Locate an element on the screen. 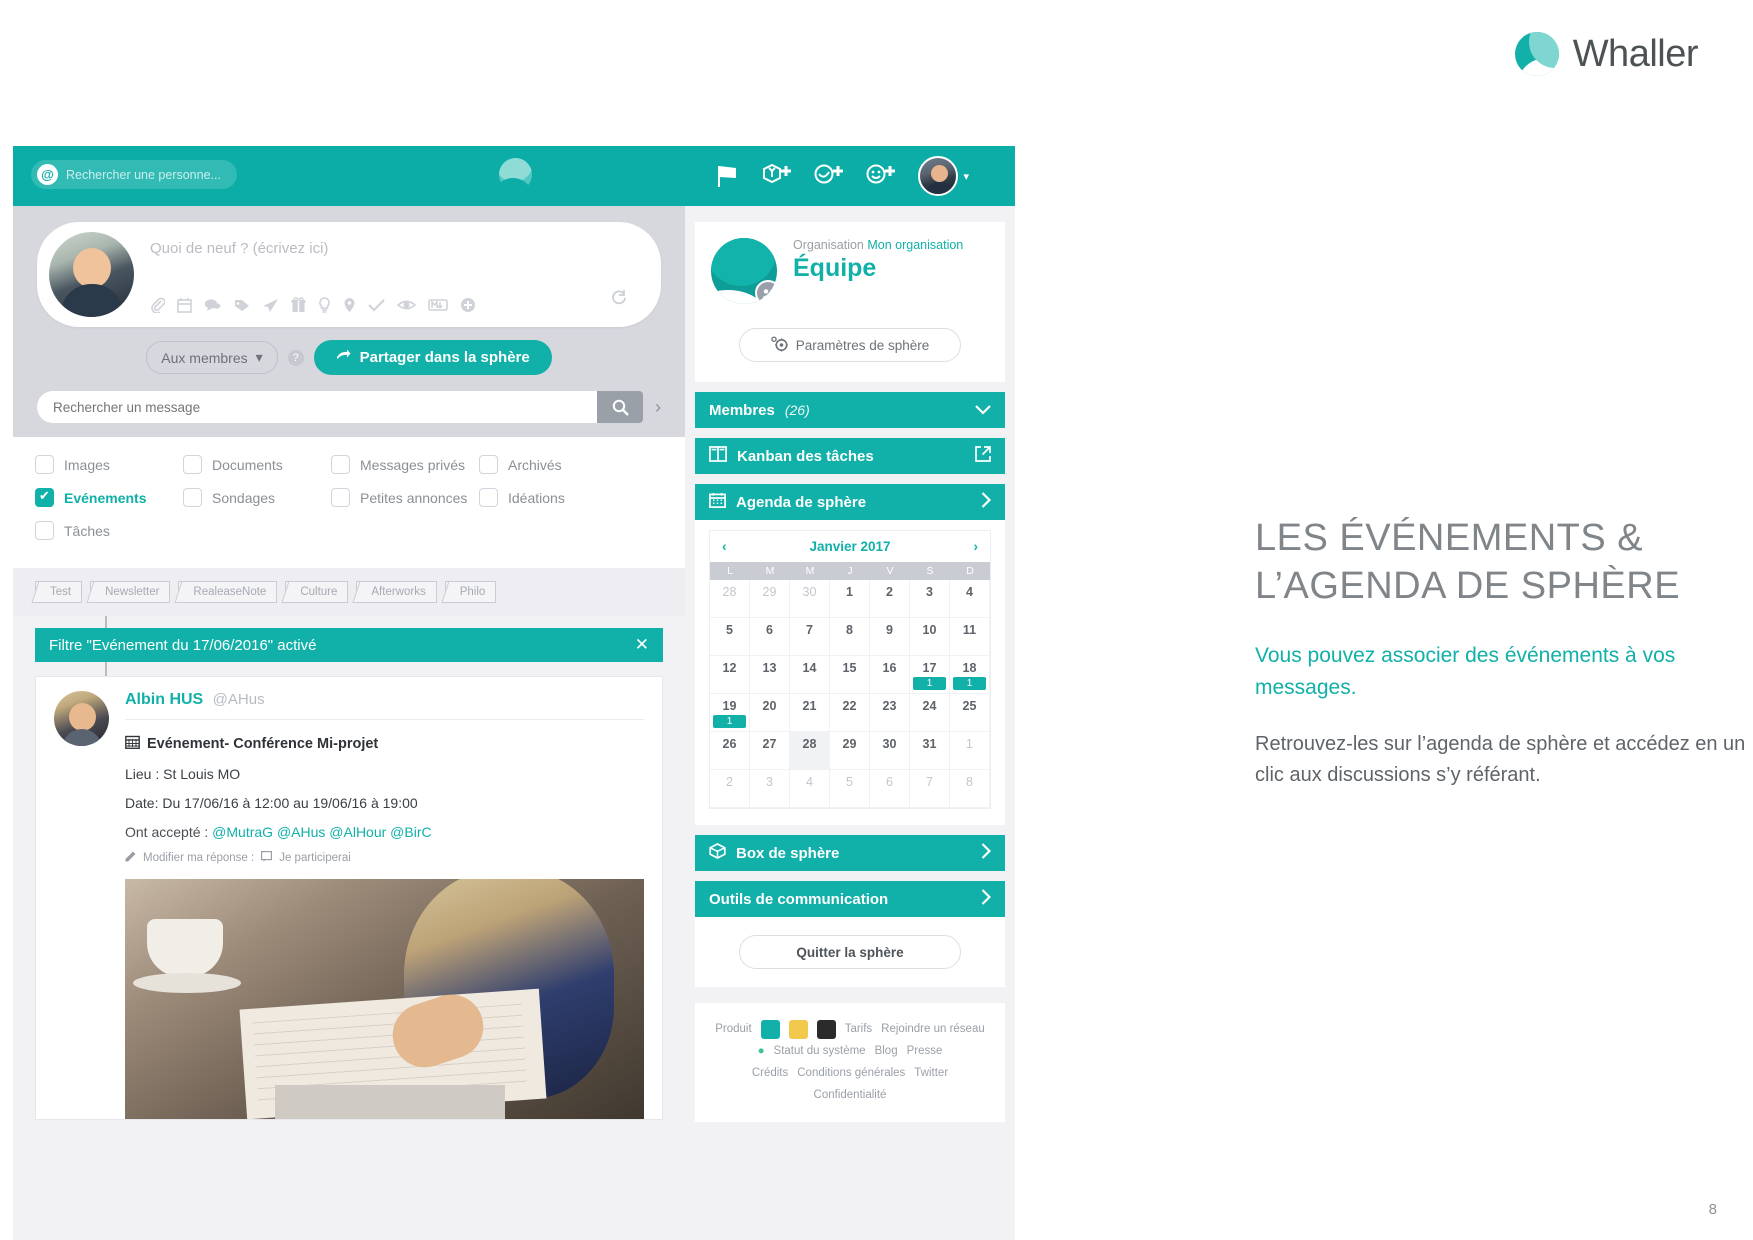 This screenshot has height=1240, width=1753. comment-icon is located at coordinates (212, 305).